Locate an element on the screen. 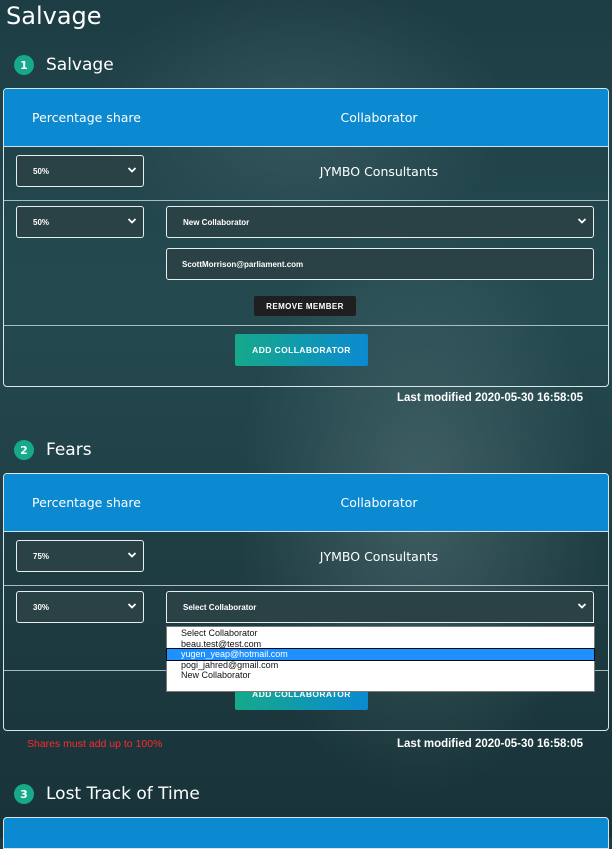 The image size is (612, 849). email-value: ScottMorrison@parliament.com is located at coordinates (243, 264).